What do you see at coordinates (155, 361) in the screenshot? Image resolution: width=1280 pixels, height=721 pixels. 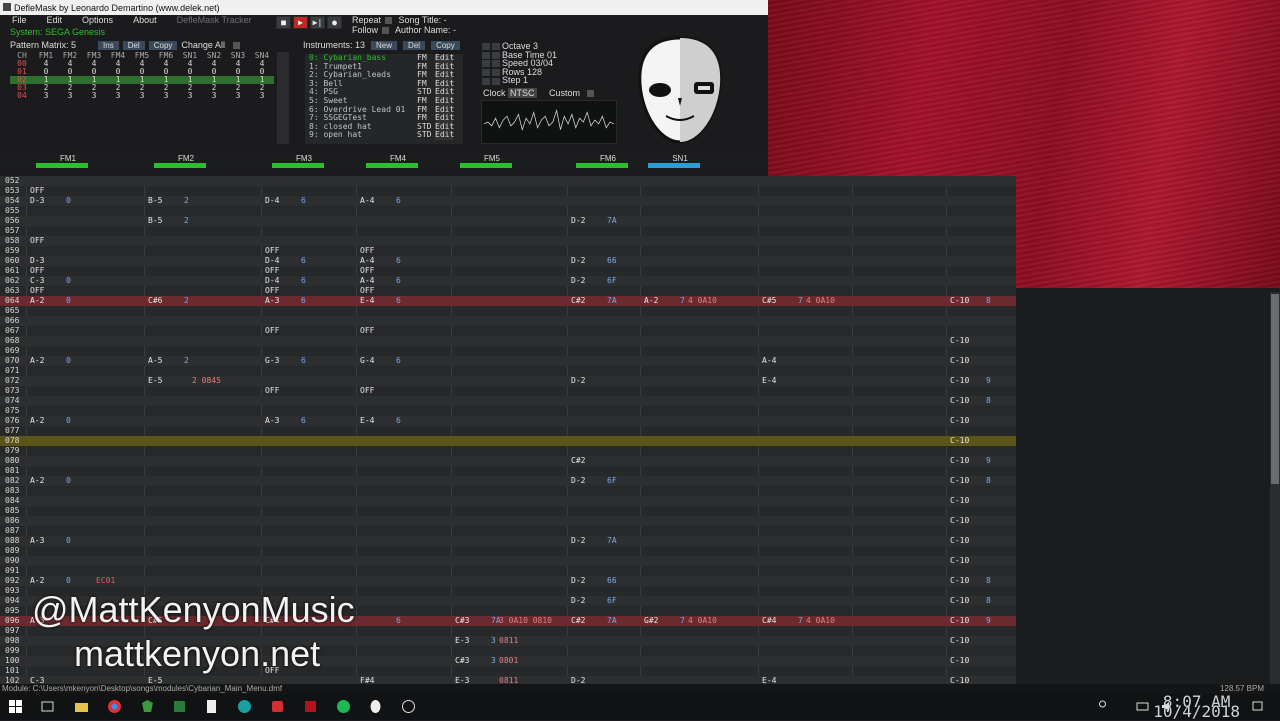 I see `note-cell: A-5` at bounding box center [155, 361].